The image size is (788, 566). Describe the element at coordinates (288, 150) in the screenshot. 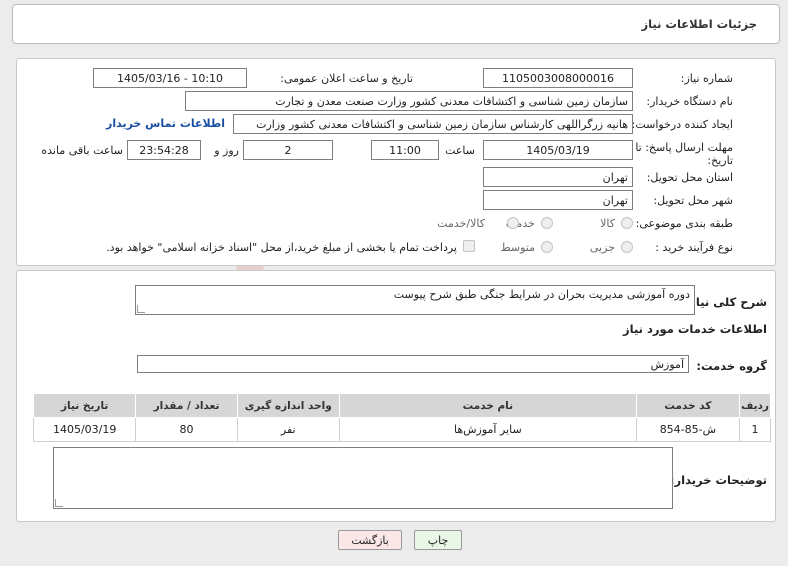

I see `days-field: 2` at that location.